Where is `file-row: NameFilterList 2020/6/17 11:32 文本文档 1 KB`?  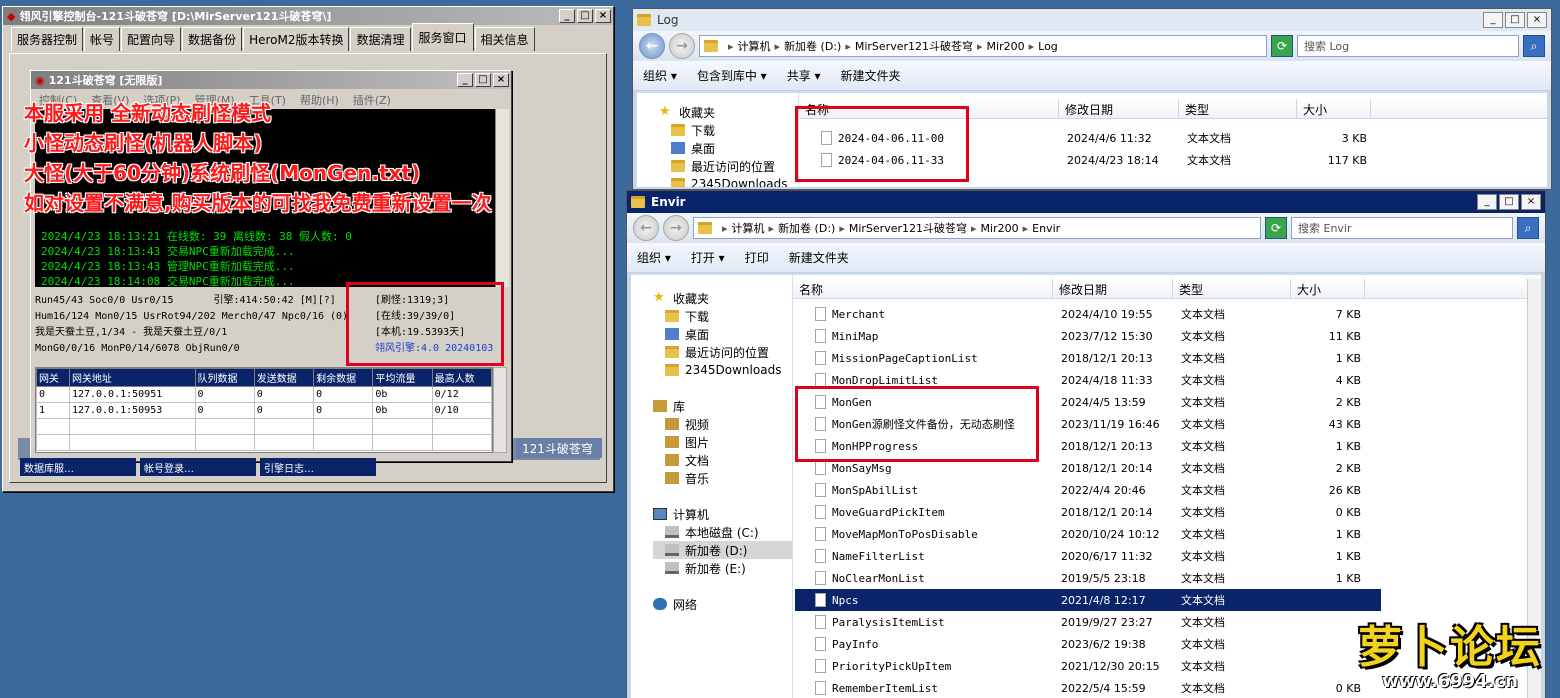
file-row: NameFilterList 2020/6/17 11:32 文本文档 1 KB is located at coordinates (1088, 556).